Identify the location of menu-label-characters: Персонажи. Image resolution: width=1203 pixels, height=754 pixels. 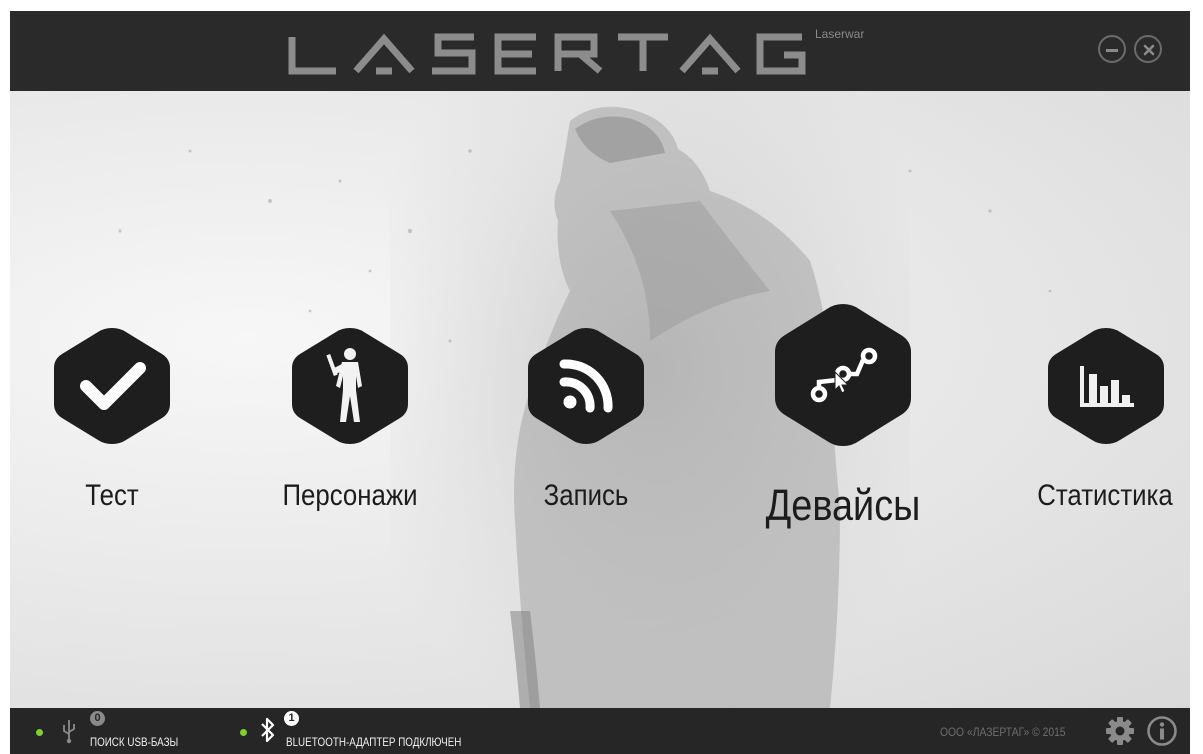
(350, 495).